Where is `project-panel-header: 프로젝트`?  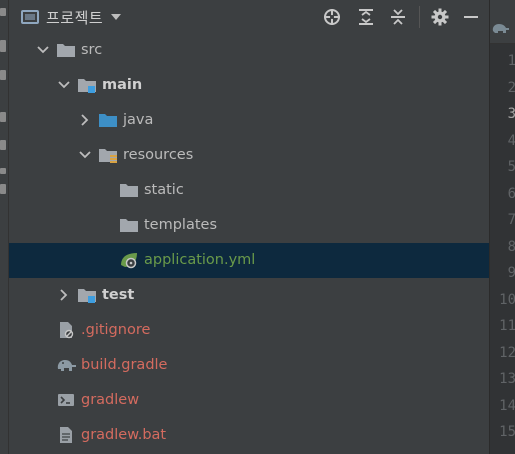
project-panel-header: 프로젝트 is located at coordinates (249, 16).